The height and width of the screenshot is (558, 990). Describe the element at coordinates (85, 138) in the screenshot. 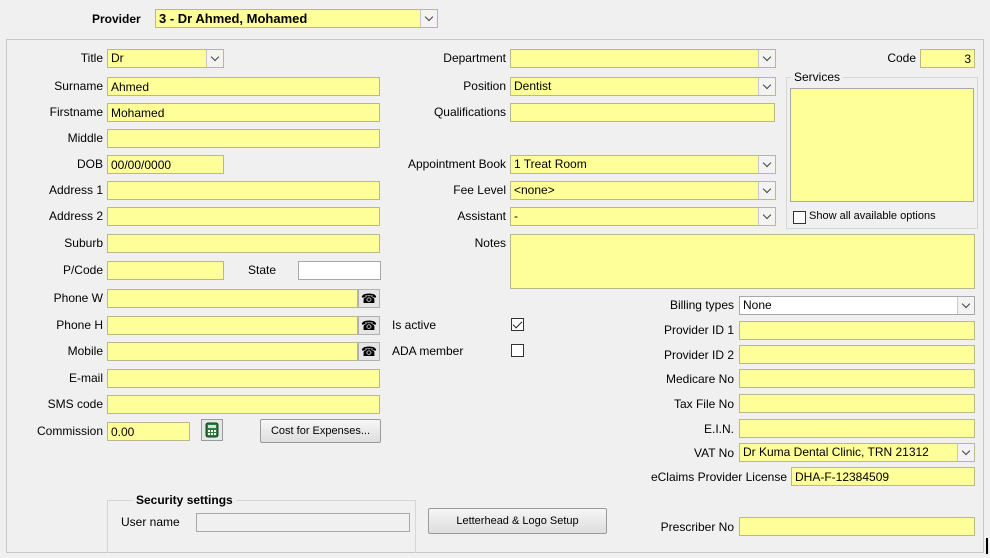

I see `middle-label: Middle` at that location.